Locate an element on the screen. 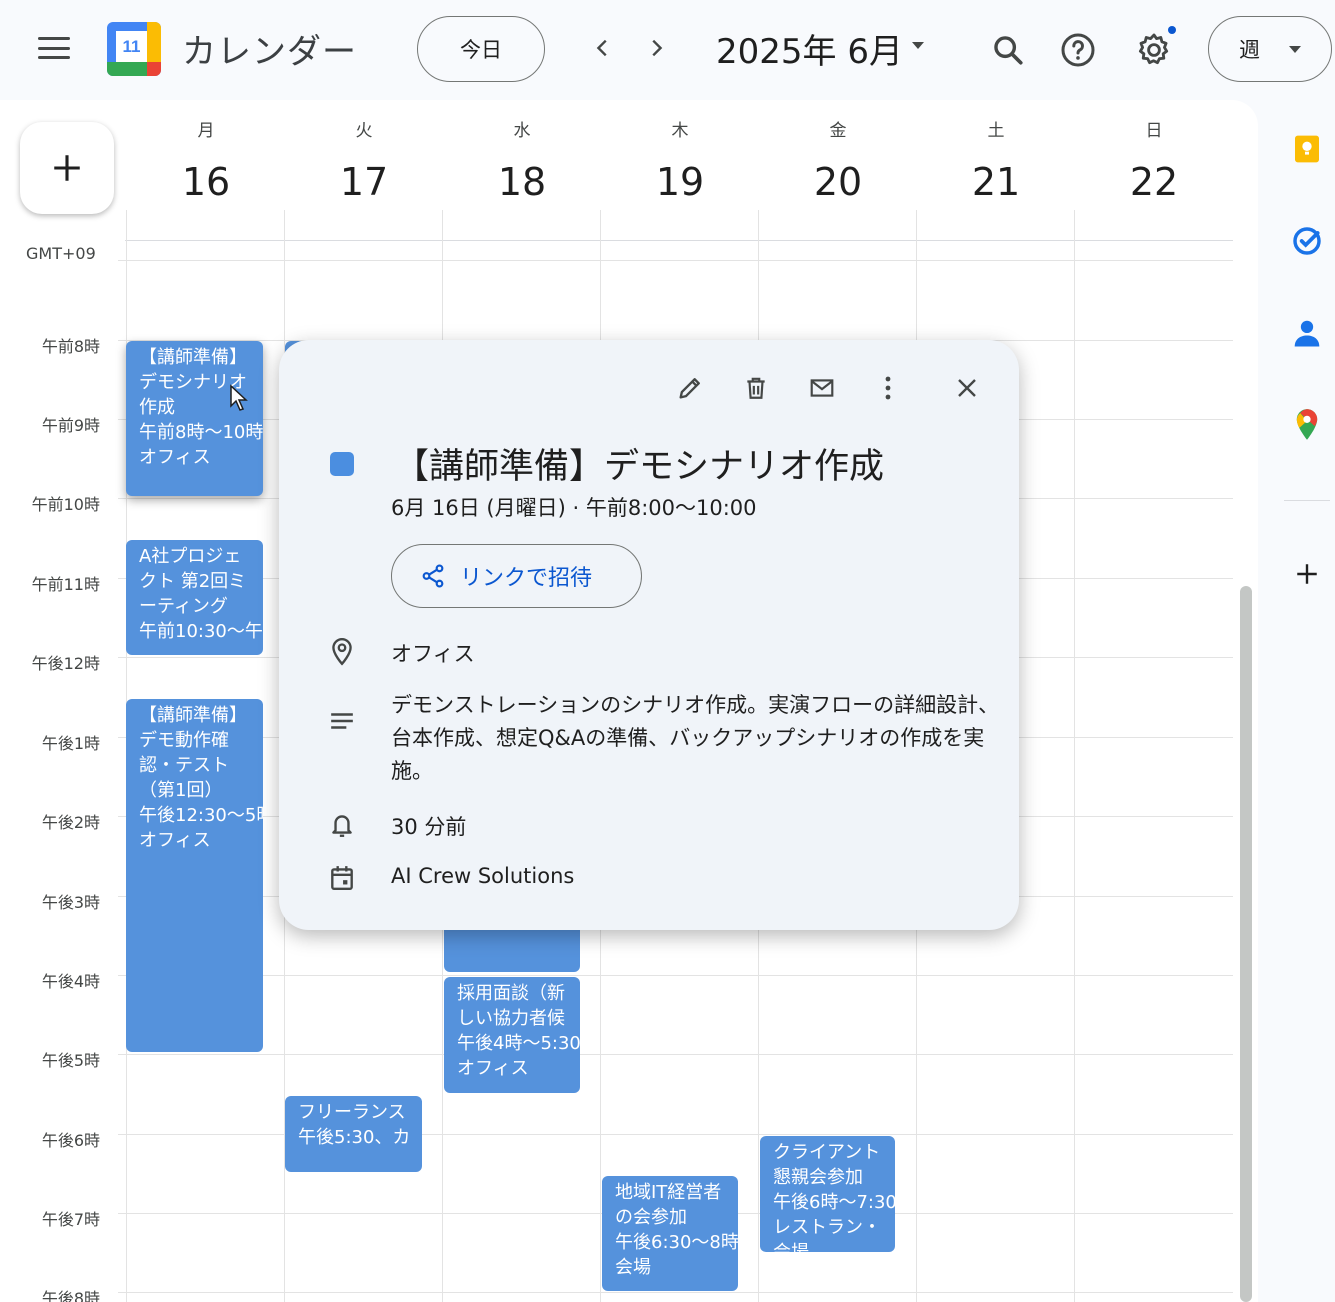 The height and width of the screenshot is (1302, 1335). view-switcher-button: 週 is located at coordinates (1270, 49).